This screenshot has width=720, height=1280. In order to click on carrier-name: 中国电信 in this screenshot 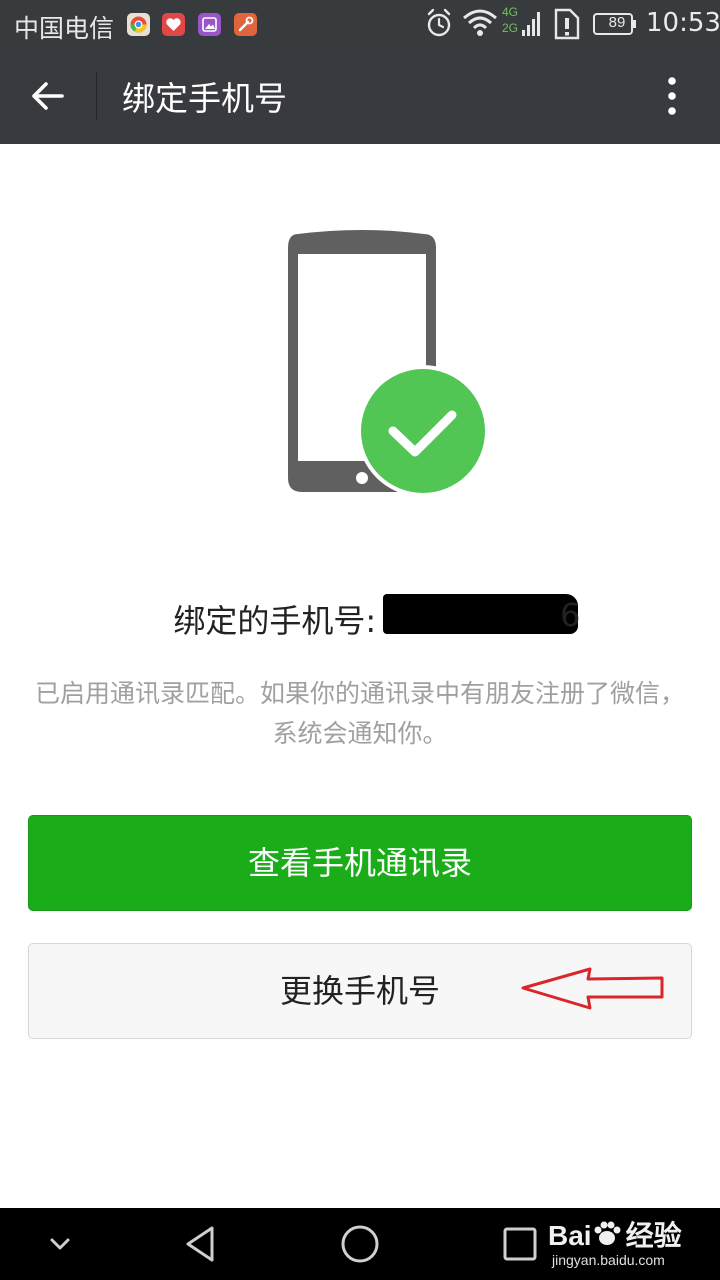, I will do `click(64, 28)`.